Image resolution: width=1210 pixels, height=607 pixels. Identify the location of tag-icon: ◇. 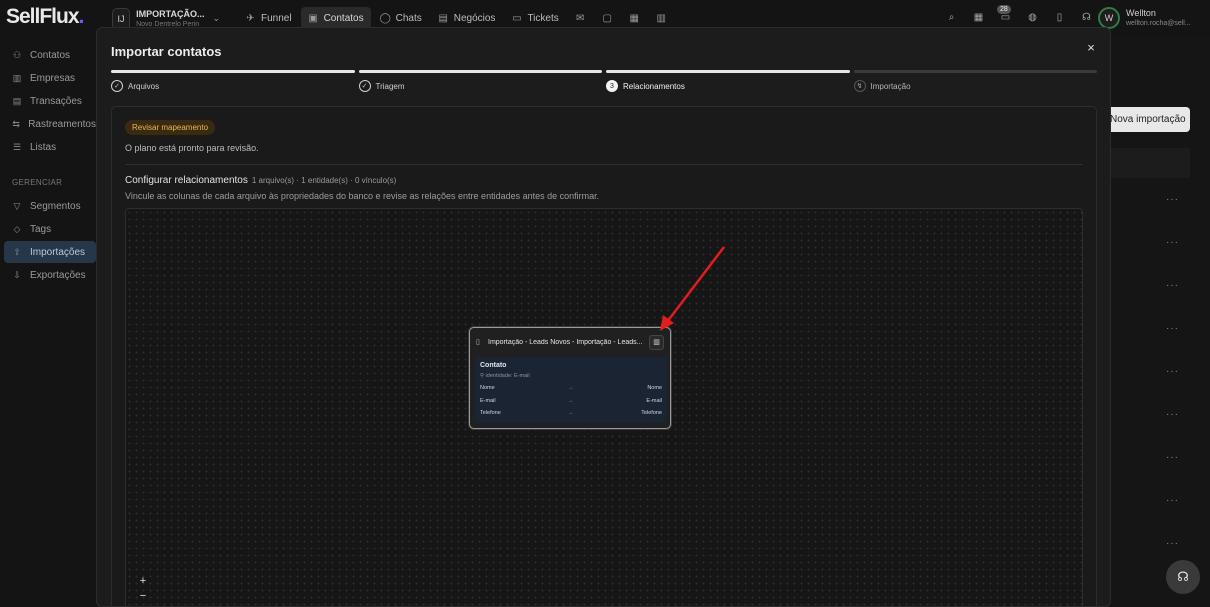
(17, 228).